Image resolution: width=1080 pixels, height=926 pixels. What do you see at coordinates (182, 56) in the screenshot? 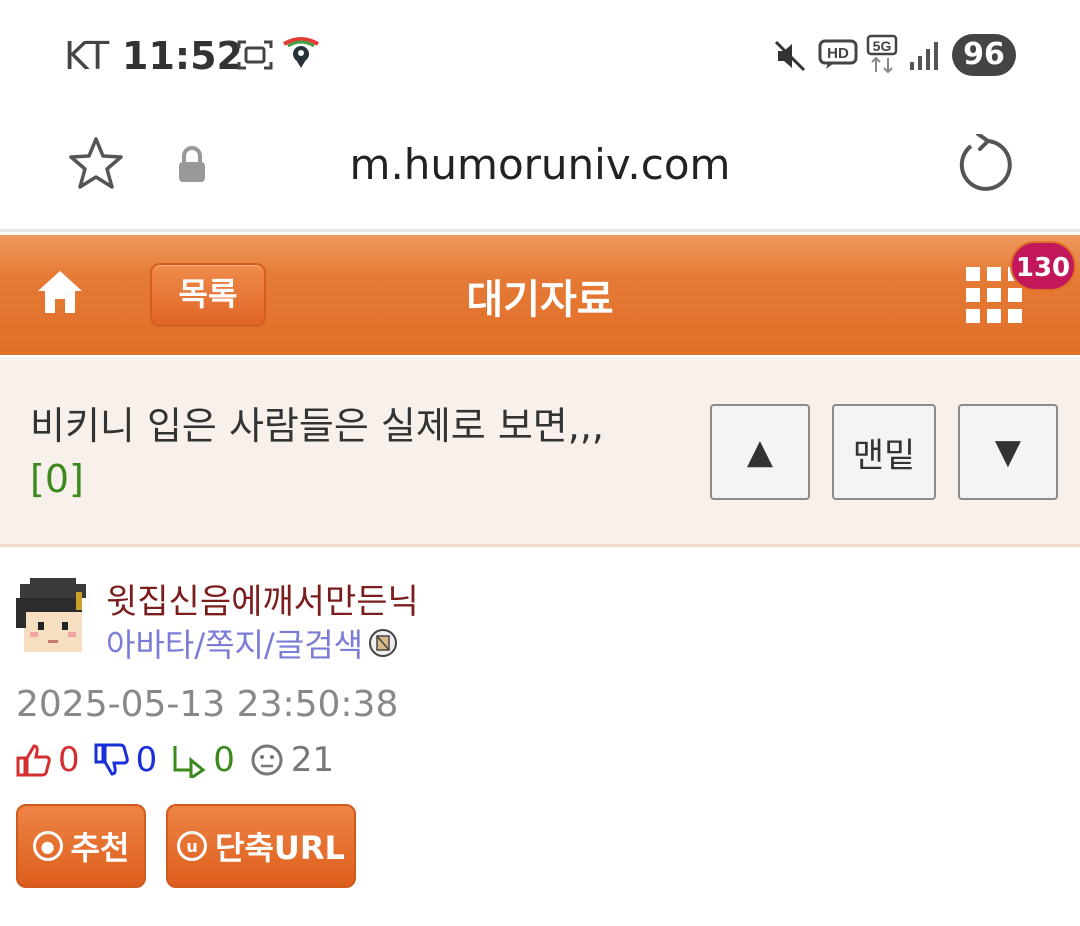
I see `clock: 11:52` at bounding box center [182, 56].